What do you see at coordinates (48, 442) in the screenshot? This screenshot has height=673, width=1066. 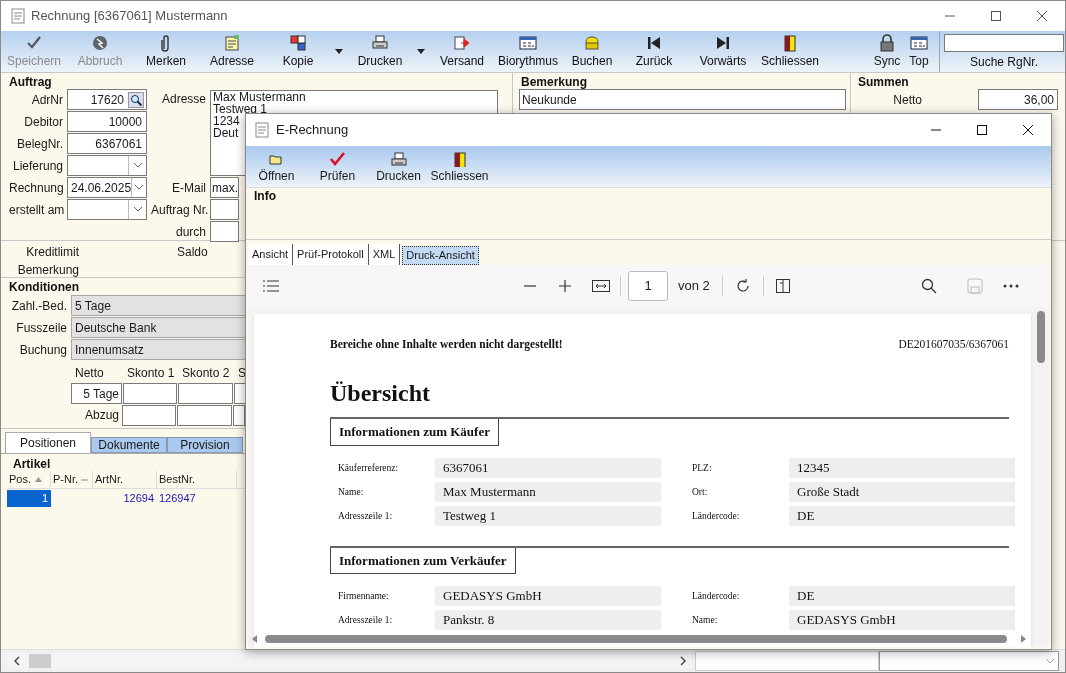 I see `tab: Positionen` at bounding box center [48, 442].